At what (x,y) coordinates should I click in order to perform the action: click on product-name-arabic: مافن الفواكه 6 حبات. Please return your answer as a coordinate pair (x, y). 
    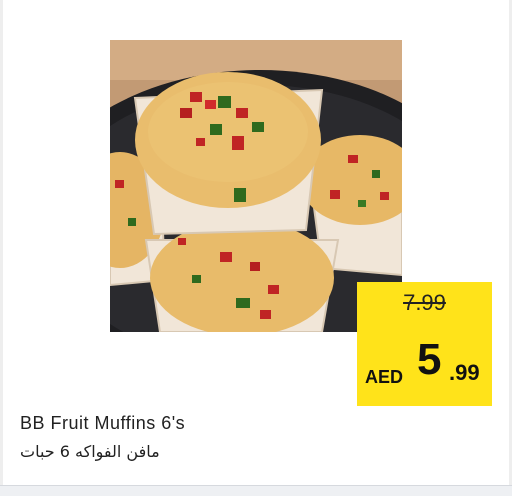
    Looking at the image, I should click on (90, 451).